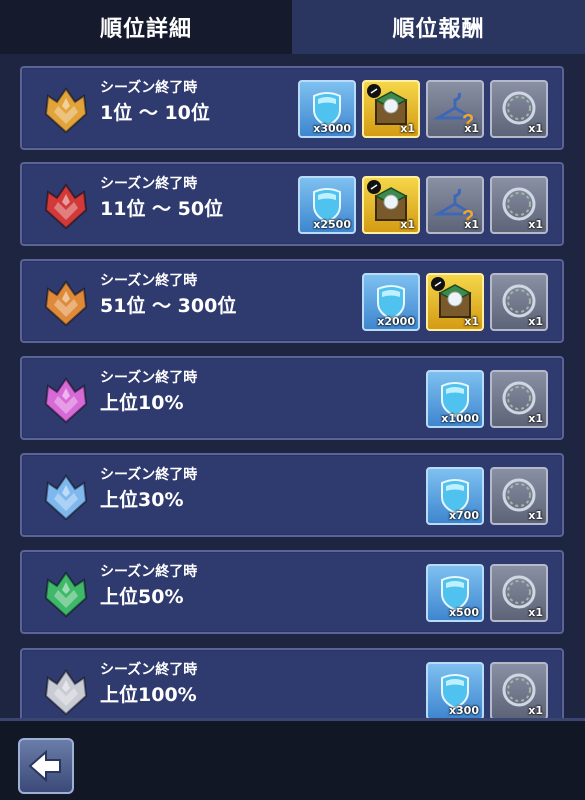  What do you see at coordinates (423, 205) in the screenshot?
I see `reward-items: x2500 x1? x1 x1` at bounding box center [423, 205].